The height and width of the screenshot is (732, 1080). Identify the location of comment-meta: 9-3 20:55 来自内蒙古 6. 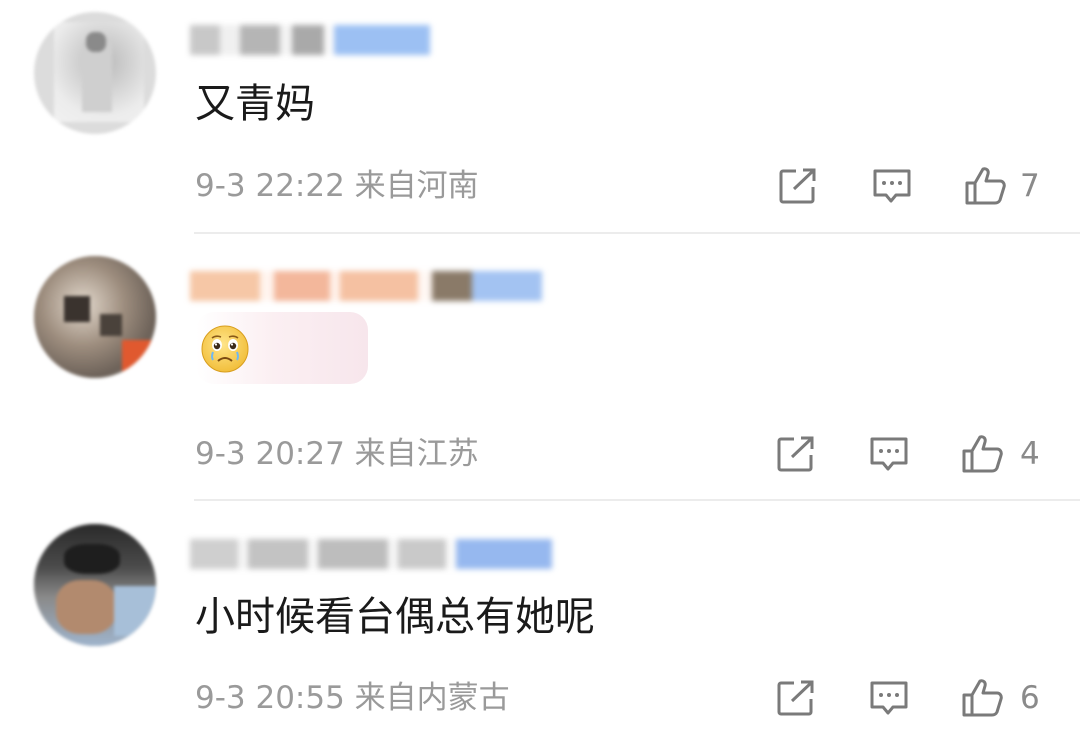
(540, 698).